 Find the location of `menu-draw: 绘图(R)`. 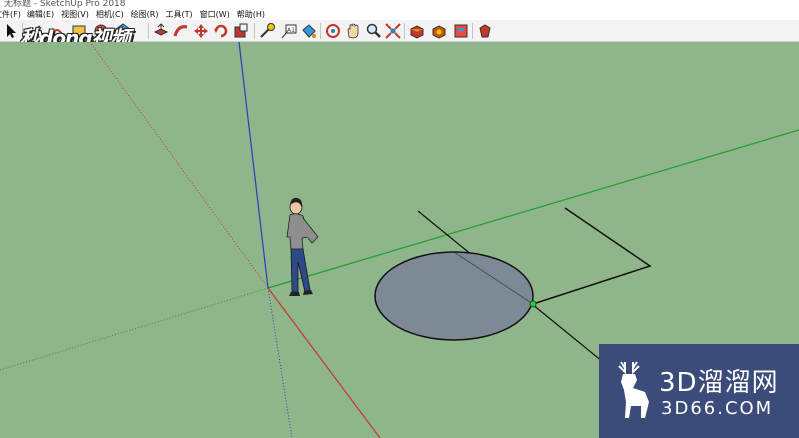

menu-draw: 绘图(R) is located at coordinates (145, 14).